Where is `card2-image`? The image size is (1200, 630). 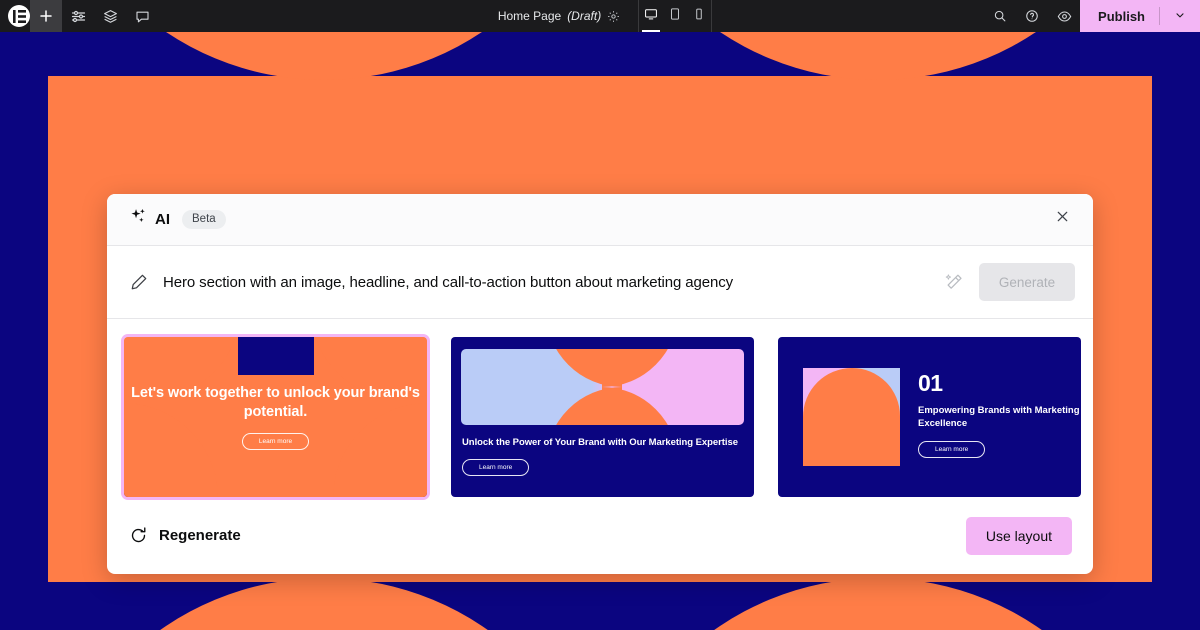
card2-image is located at coordinates (602, 387).